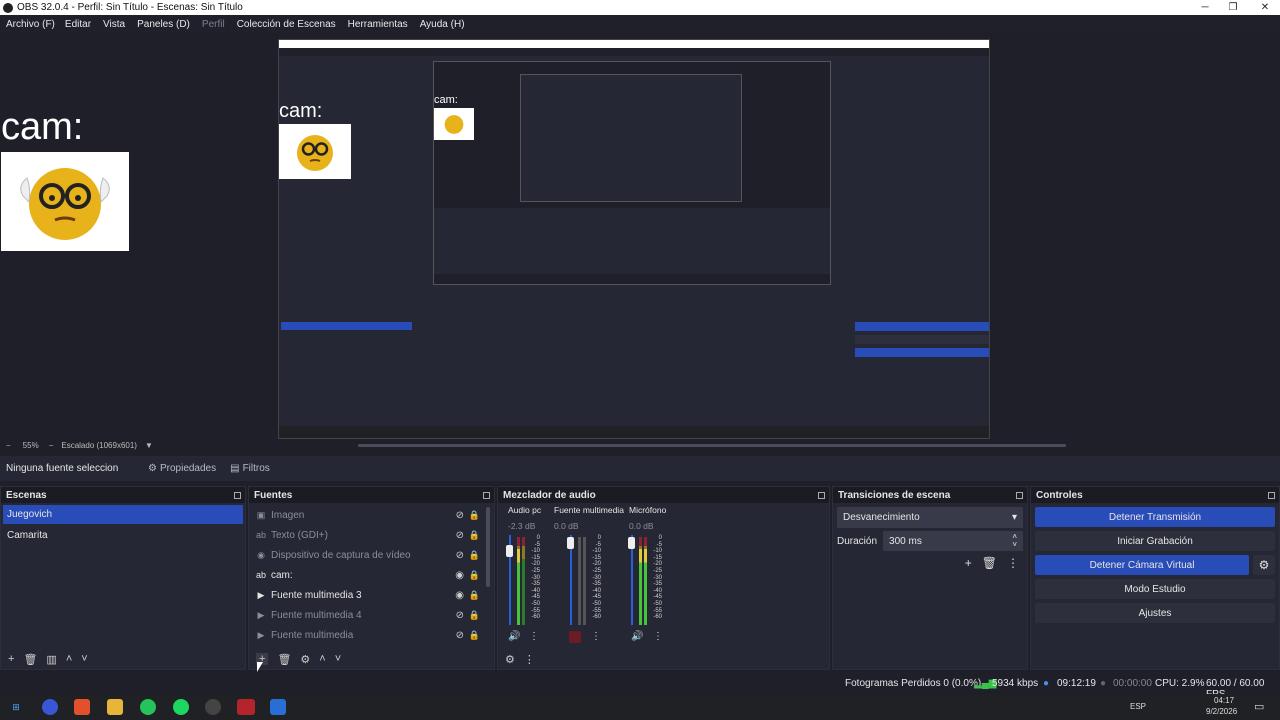  What do you see at coordinates (114, 24) in the screenshot?
I see `menu-vista: Vista` at bounding box center [114, 24].